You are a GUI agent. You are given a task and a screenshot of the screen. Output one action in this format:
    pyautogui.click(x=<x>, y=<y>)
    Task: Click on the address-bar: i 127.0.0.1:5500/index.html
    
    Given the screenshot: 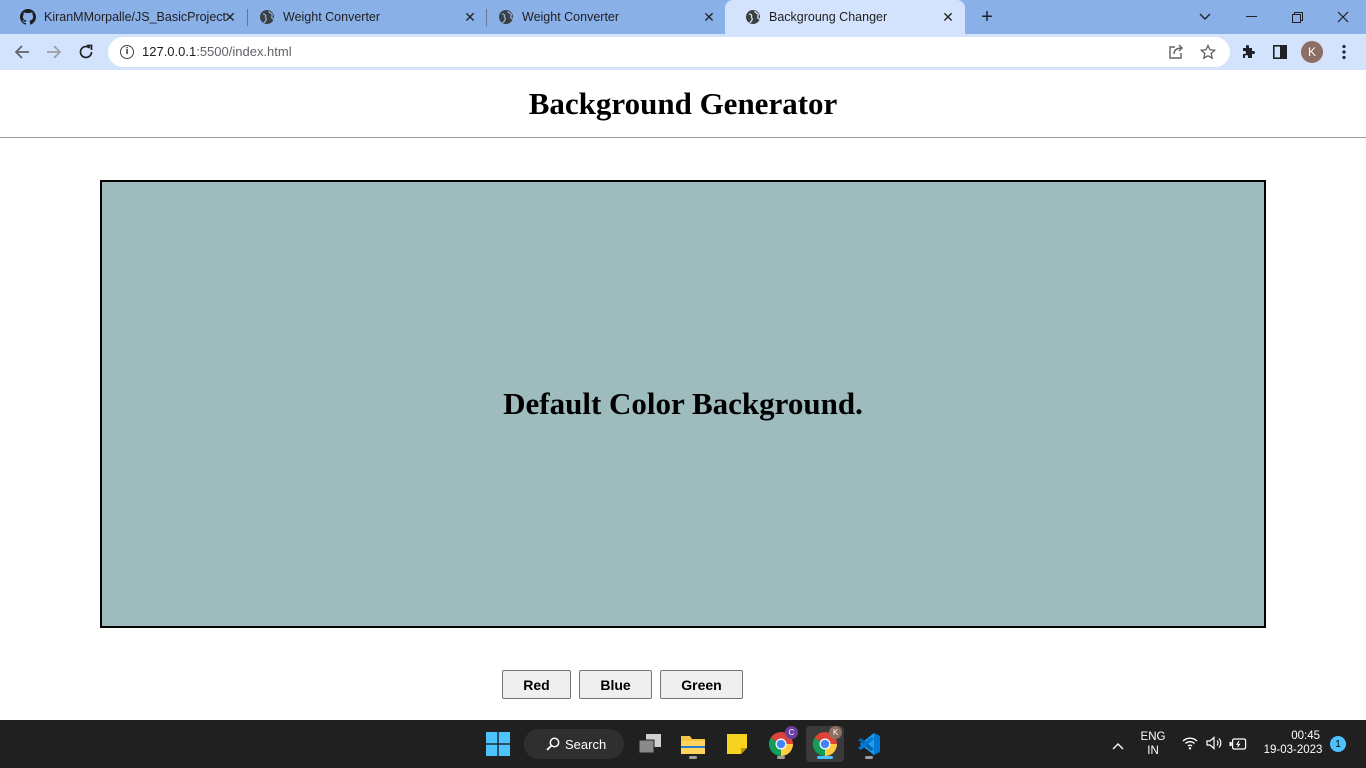 What is the action you would take?
    pyautogui.click(x=669, y=52)
    